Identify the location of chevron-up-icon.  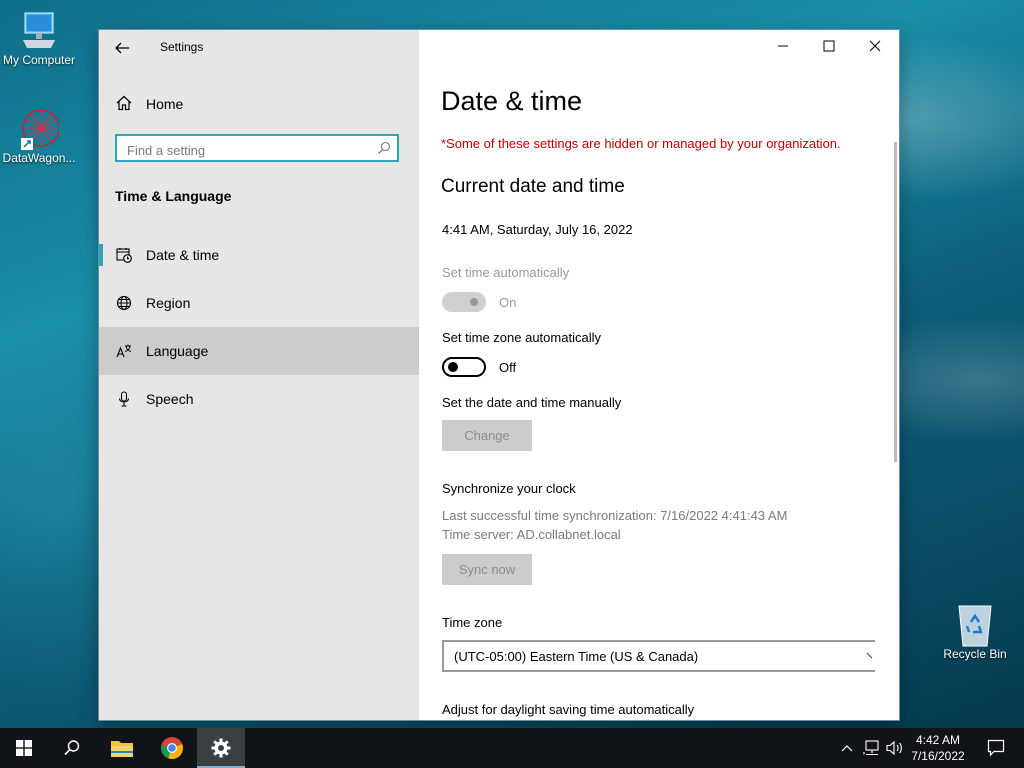
(847, 748).